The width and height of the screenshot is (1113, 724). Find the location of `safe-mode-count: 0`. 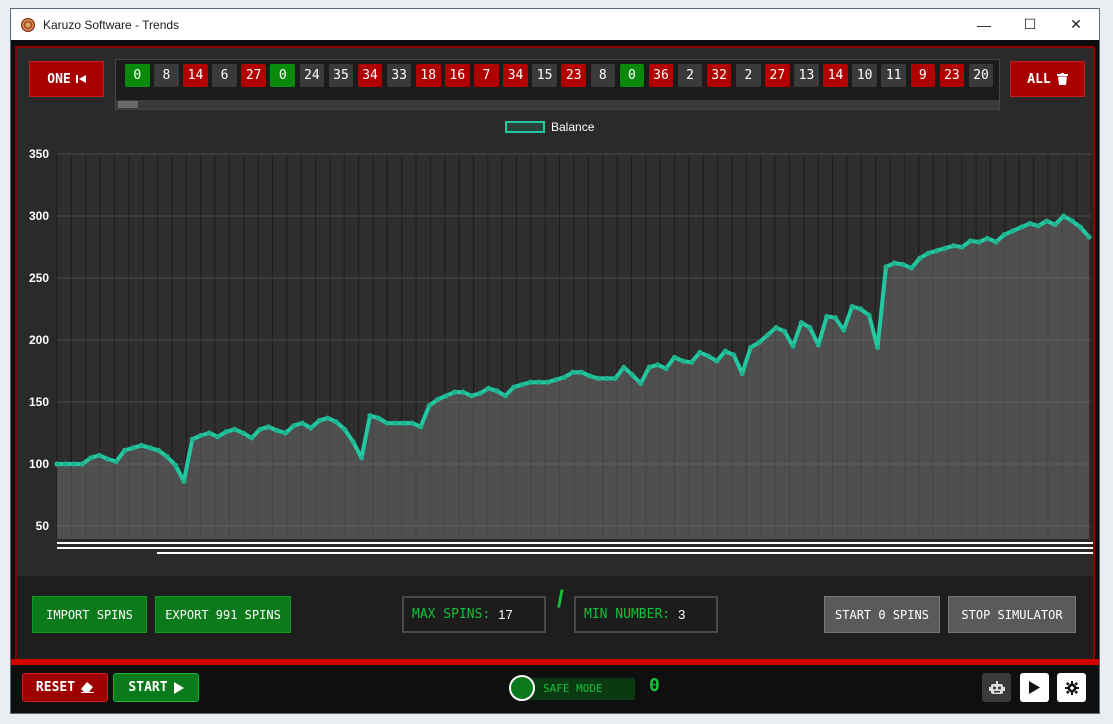

safe-mode-count: 0 is located at coordinates (654, 685).